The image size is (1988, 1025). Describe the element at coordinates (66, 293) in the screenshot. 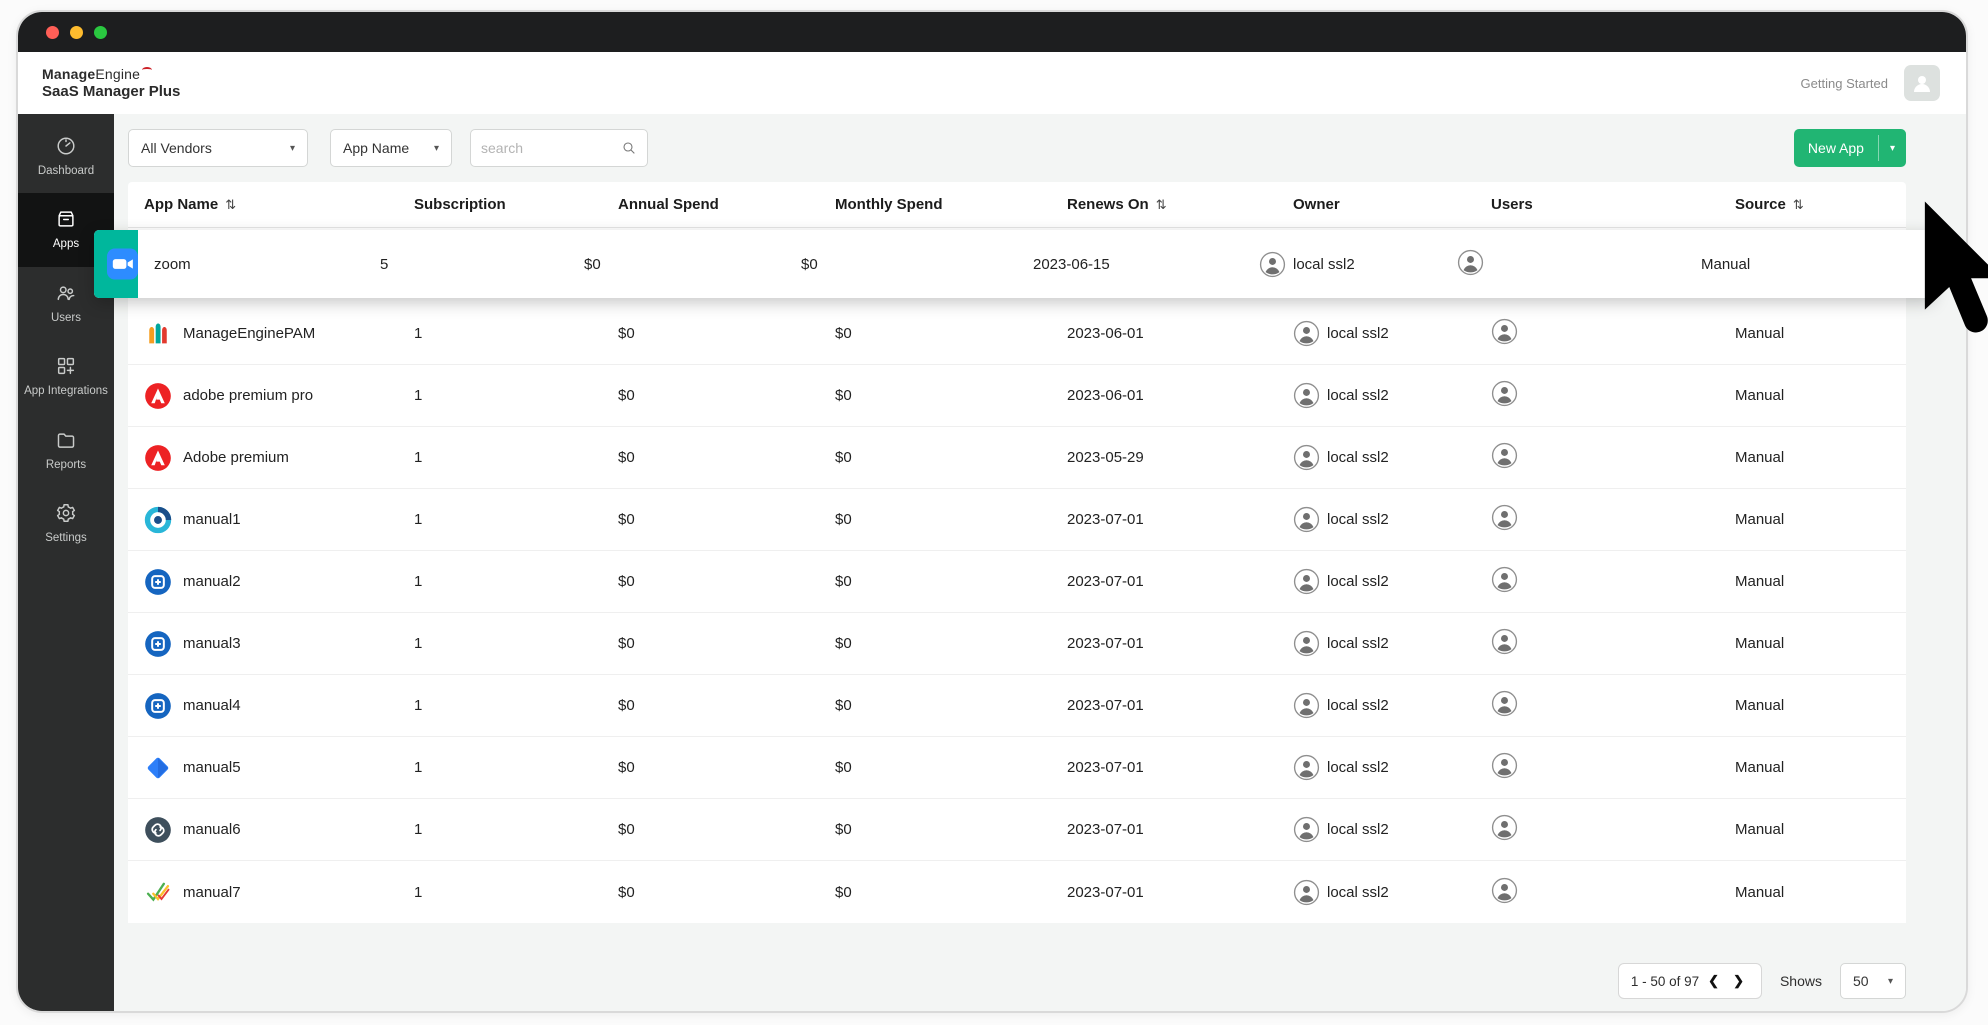

I see `users-icon` at that location.